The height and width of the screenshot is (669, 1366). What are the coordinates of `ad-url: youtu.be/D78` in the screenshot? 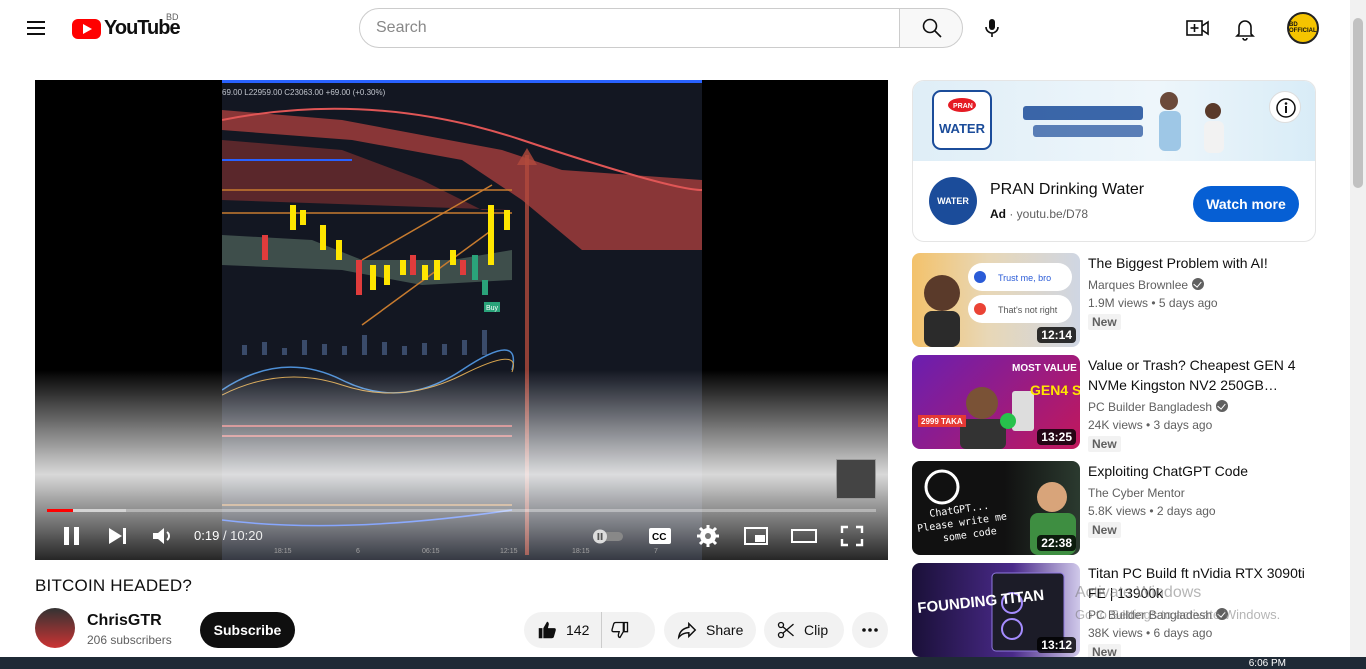 It's located at (1052, 214).